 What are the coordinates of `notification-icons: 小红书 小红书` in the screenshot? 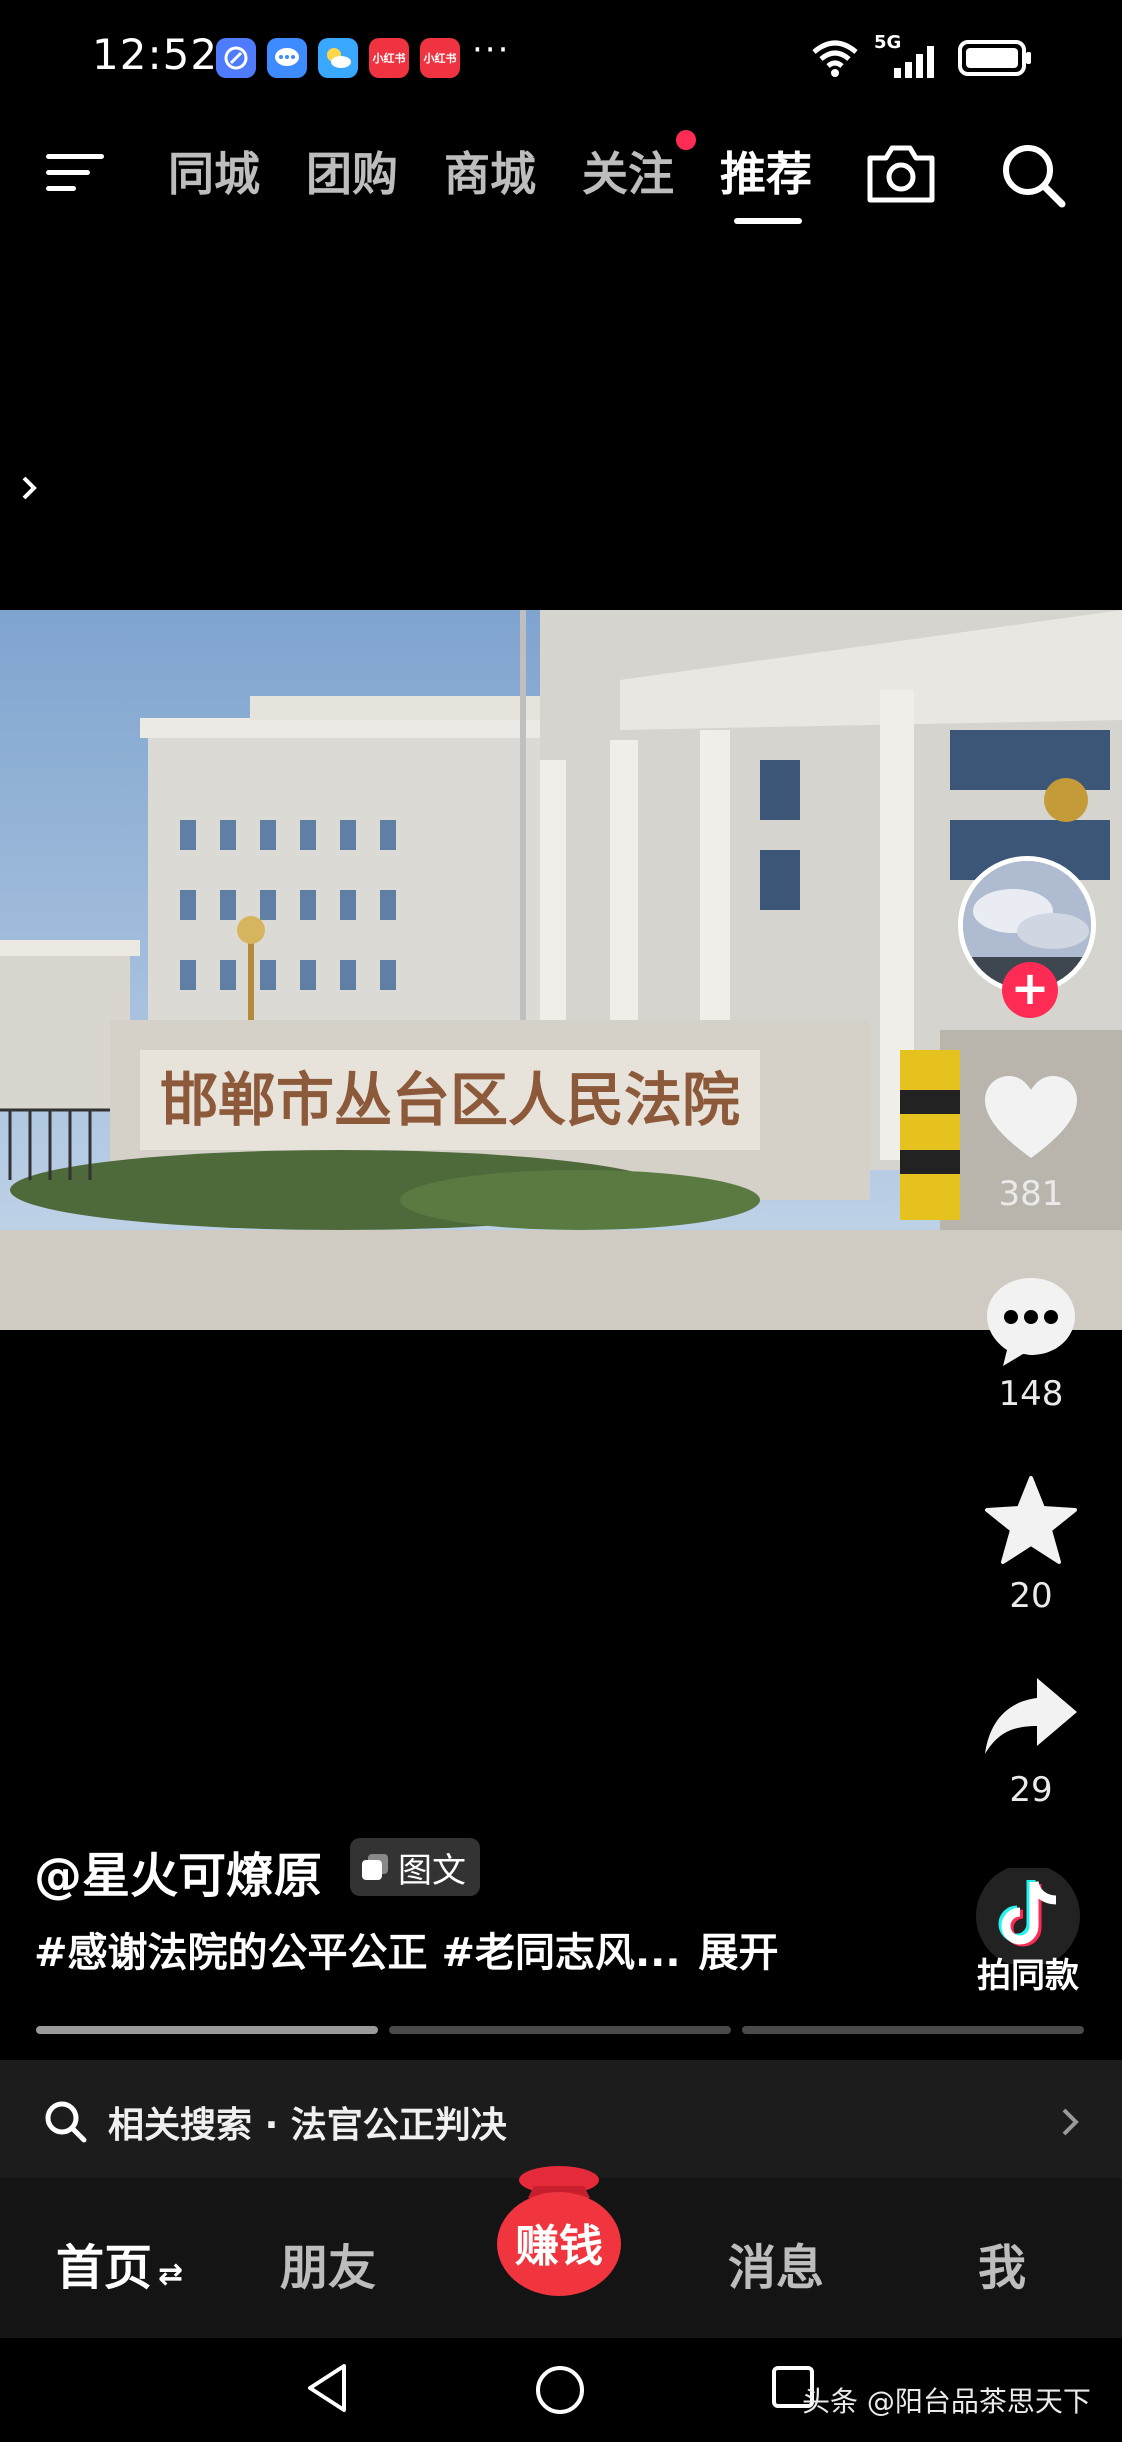 It's located at (338, 58).